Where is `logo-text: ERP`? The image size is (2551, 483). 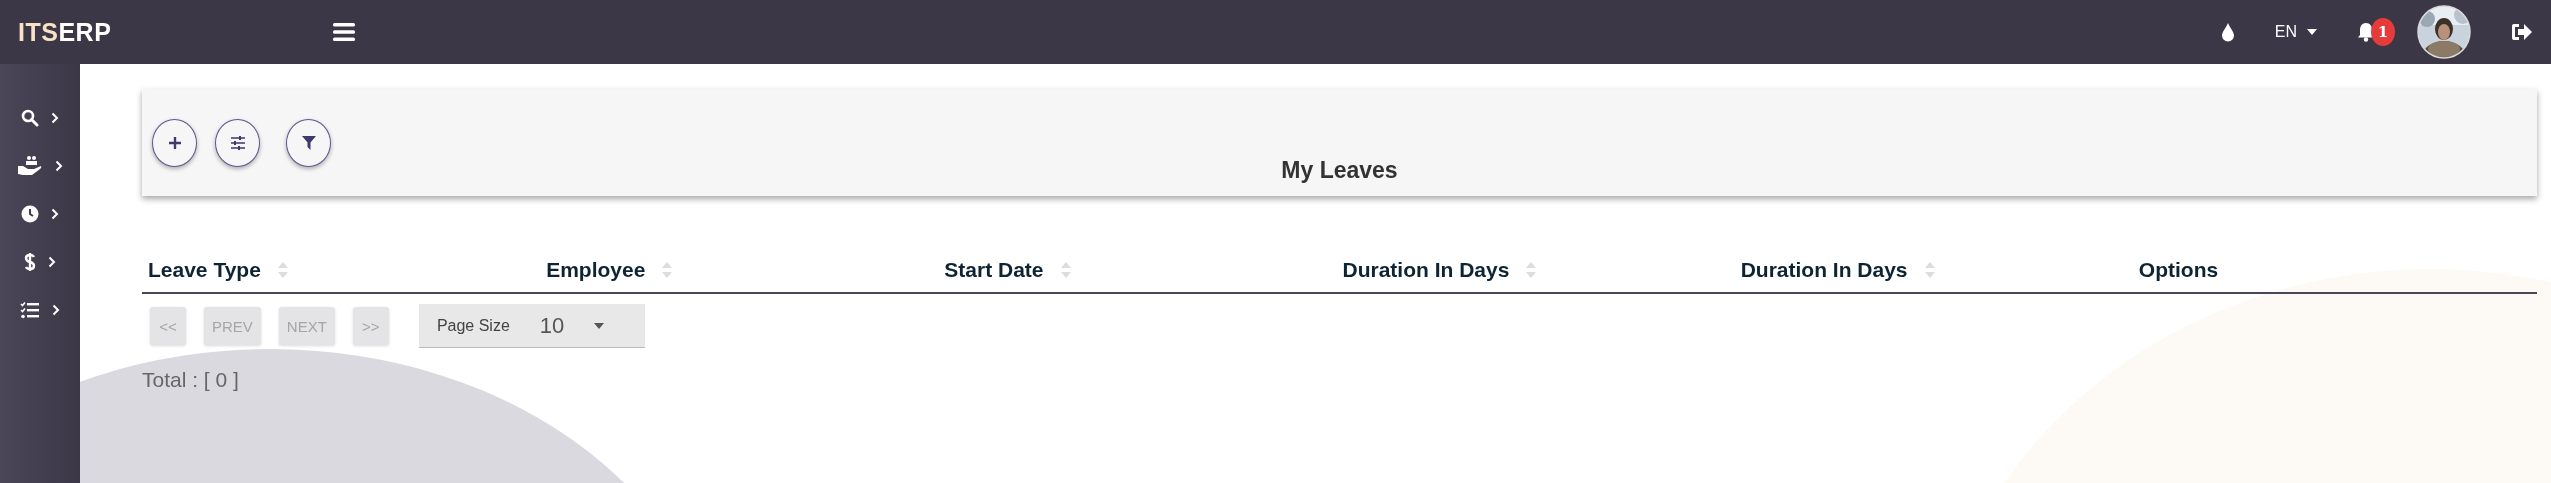 logo-text: ERP is located at coordinates (85, 31).